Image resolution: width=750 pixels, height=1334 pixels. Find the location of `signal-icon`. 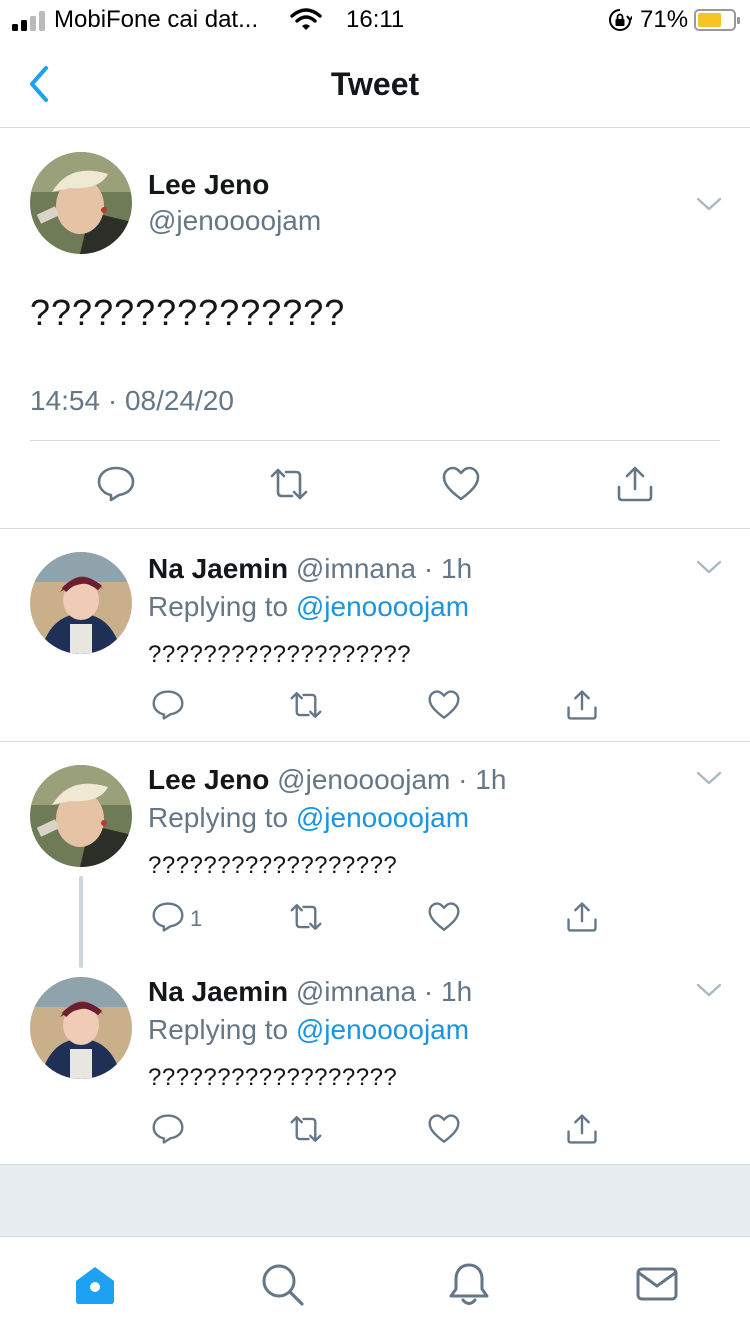

signal-icon is located at coordinates (28, 21).